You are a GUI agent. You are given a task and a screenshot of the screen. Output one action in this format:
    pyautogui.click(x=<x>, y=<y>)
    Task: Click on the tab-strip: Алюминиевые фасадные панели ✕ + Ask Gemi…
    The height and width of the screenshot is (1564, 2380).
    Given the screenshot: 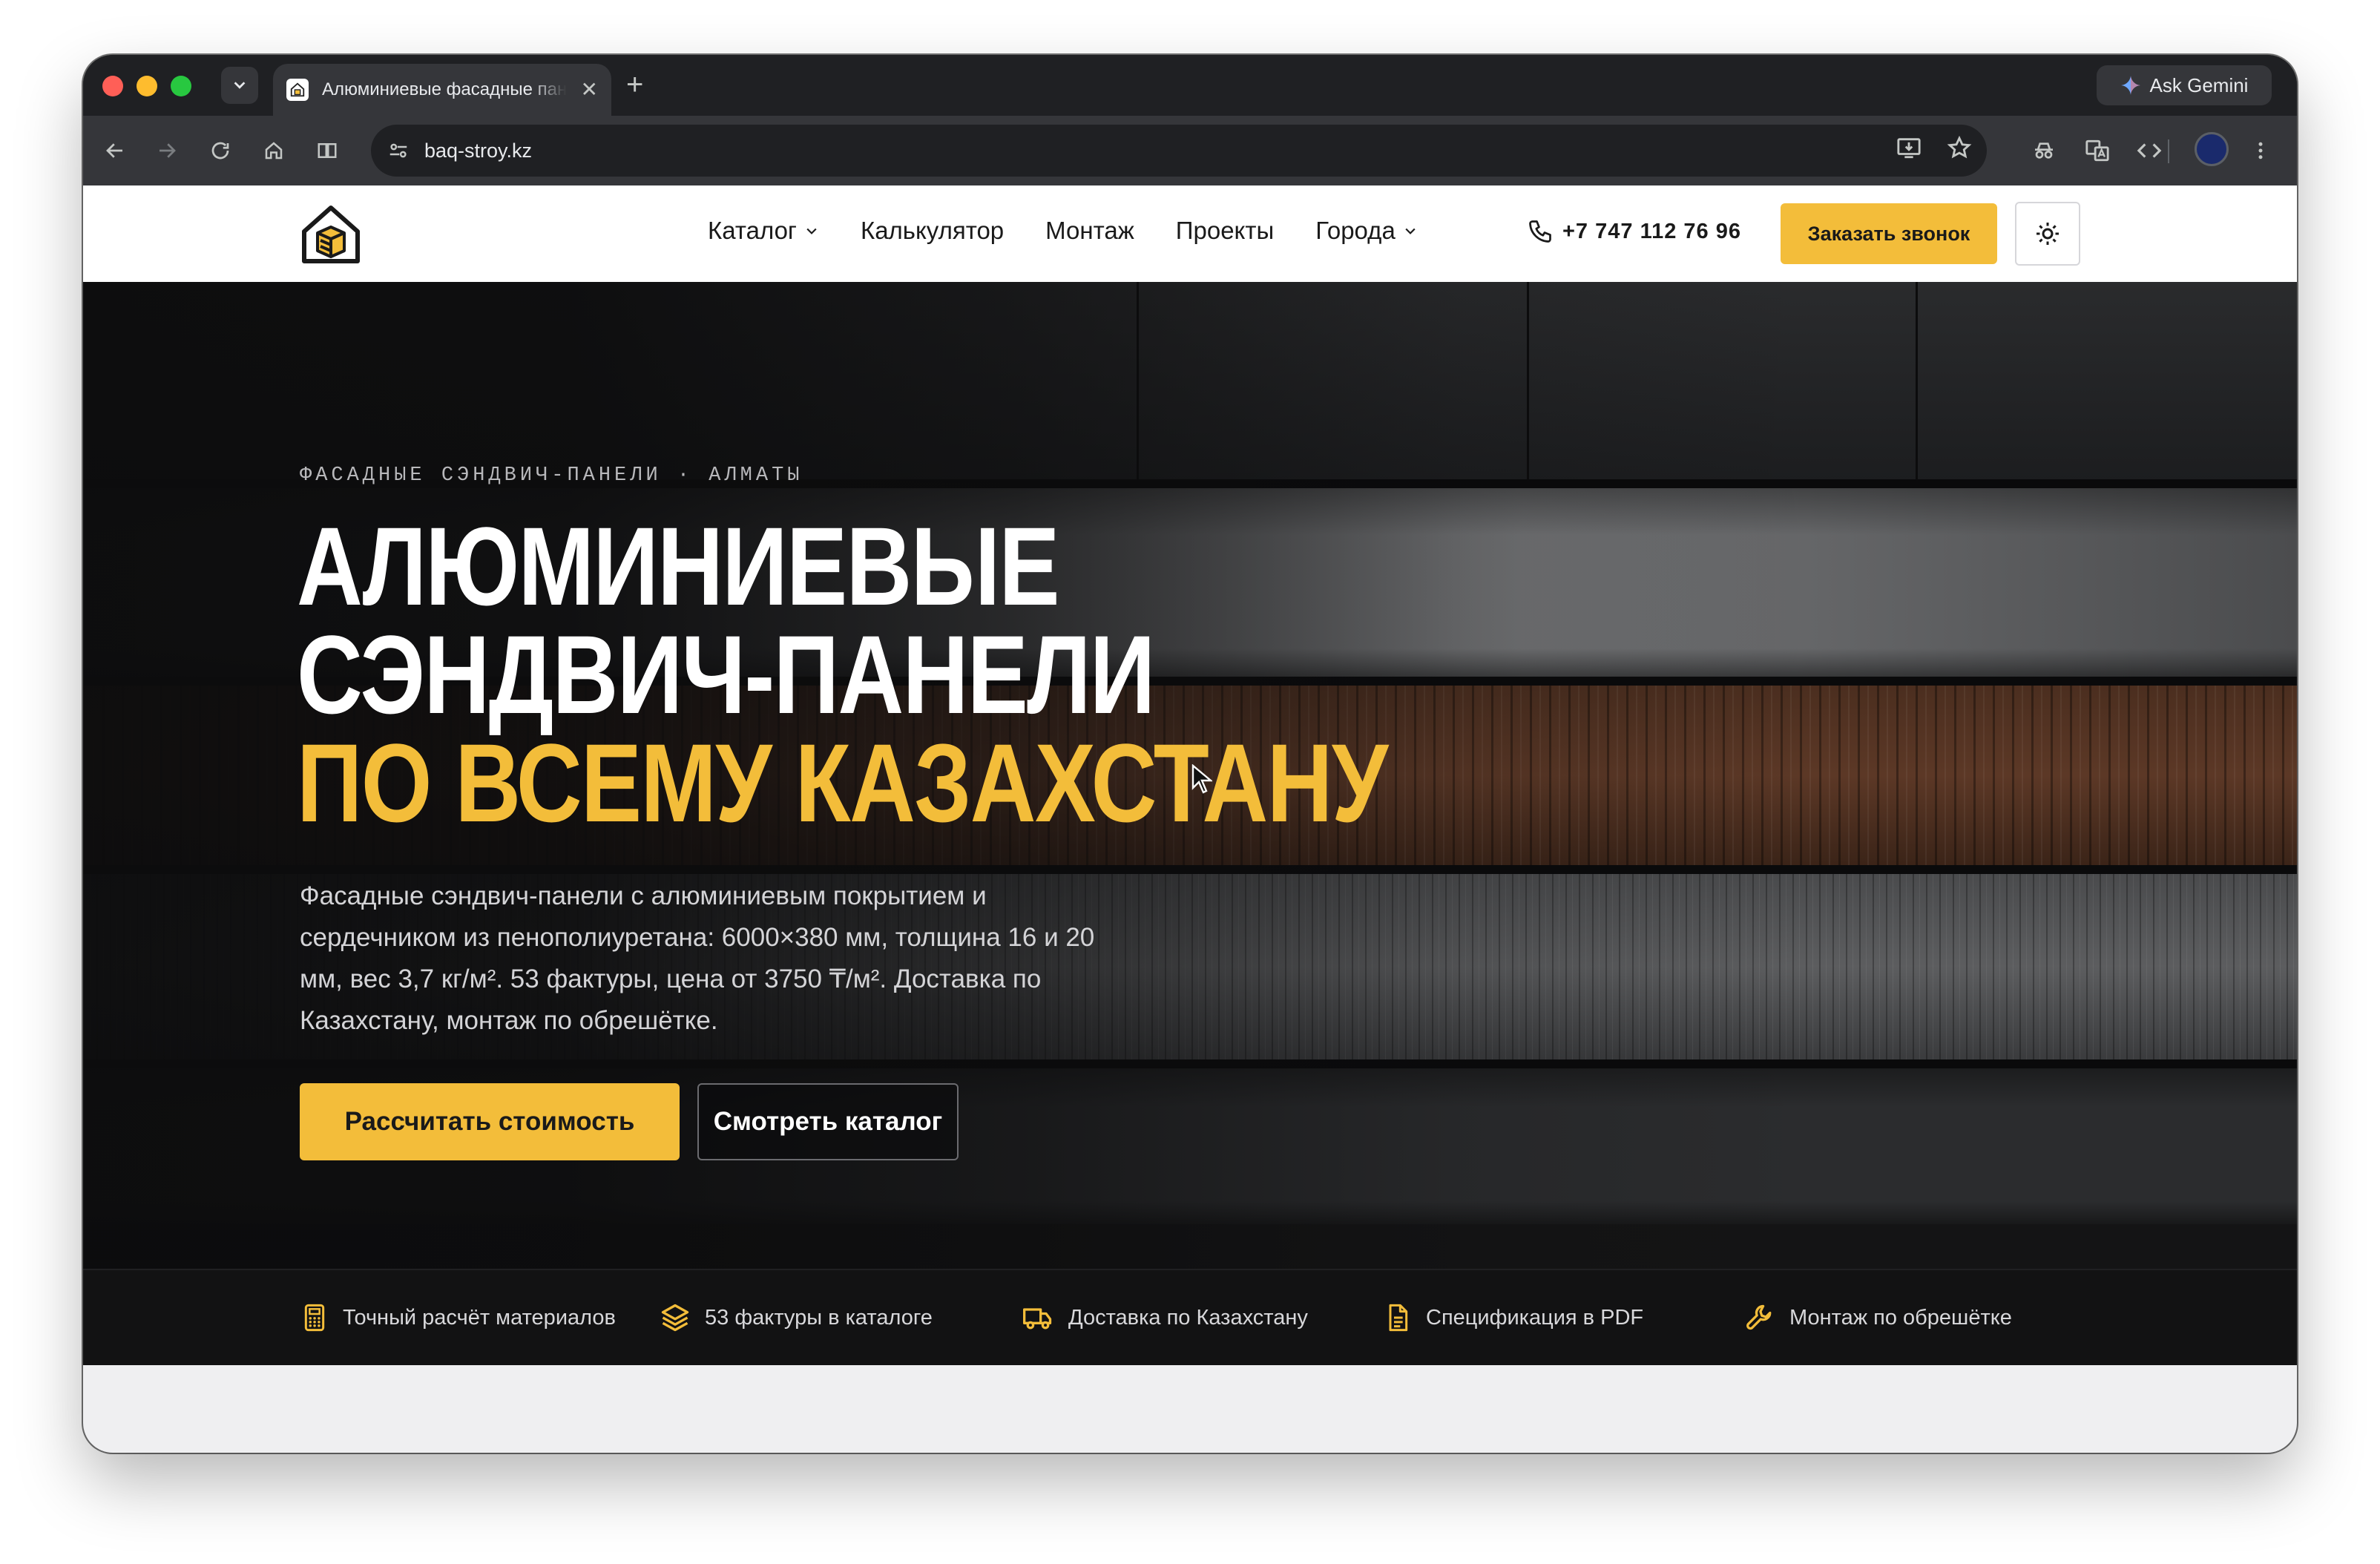 What is the action you would take?
    pyautogui.click(x=1190, y=85)
    